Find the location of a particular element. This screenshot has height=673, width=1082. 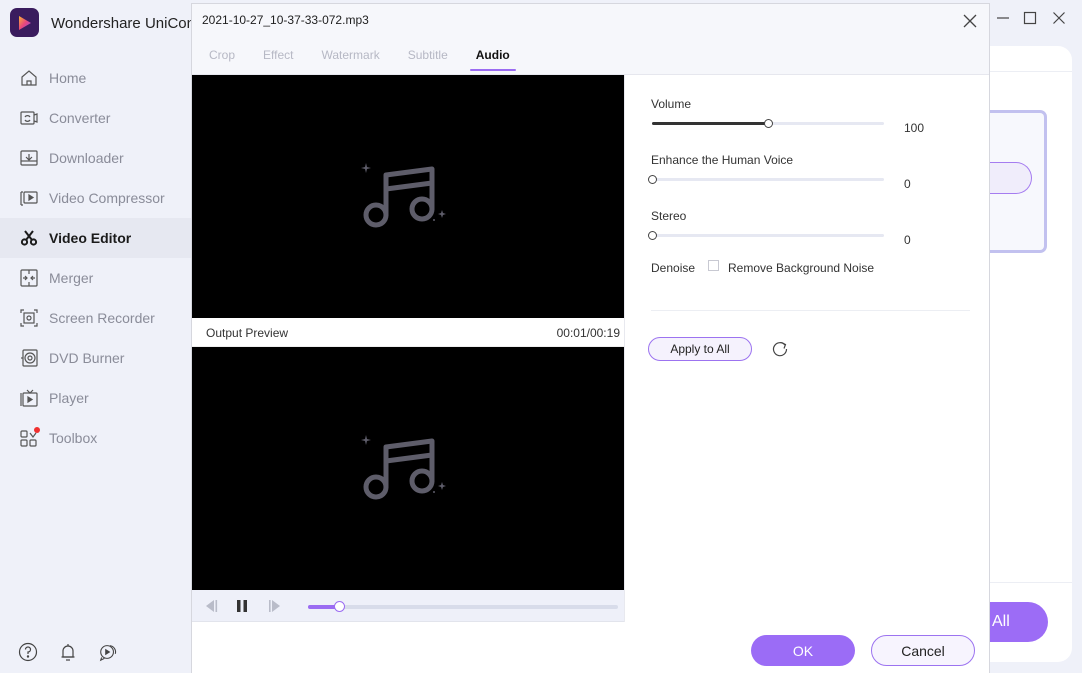

stereo-label: Stereo is located at coordinates (669, 216).